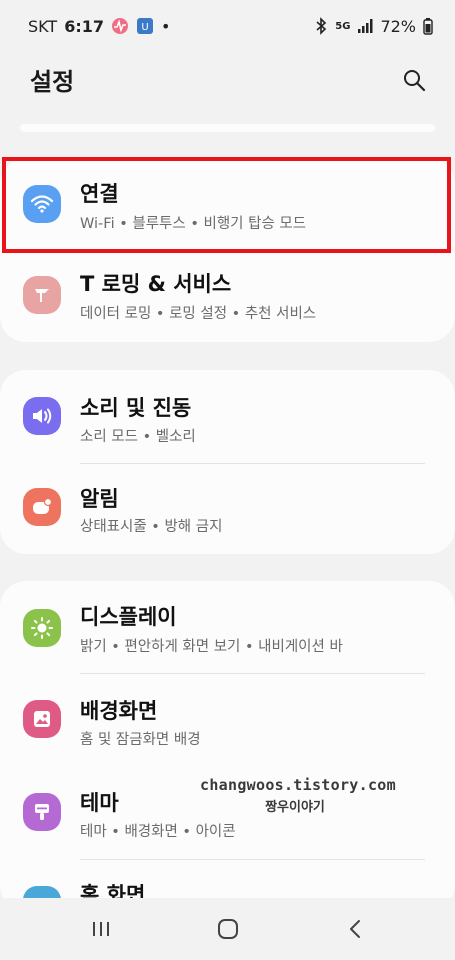 The image size is (455, 960). I want to click on home-icon, so click(228, 929).